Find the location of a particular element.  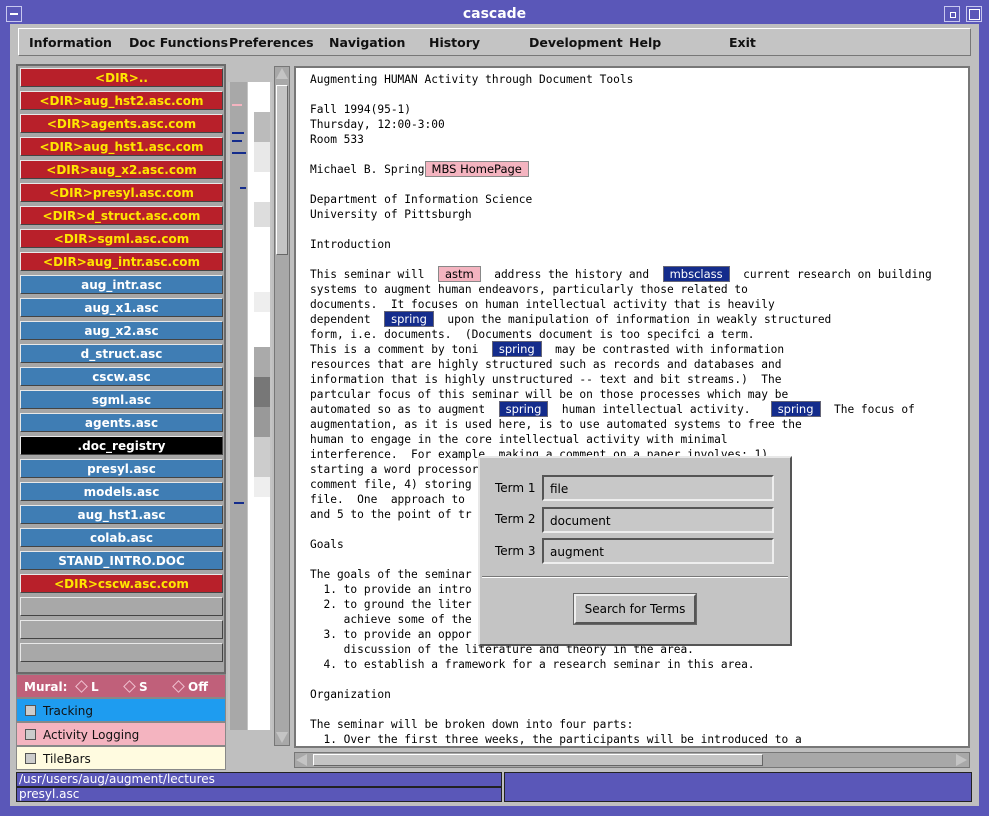

term-3-input: augment is located at coordinates (658, 551).